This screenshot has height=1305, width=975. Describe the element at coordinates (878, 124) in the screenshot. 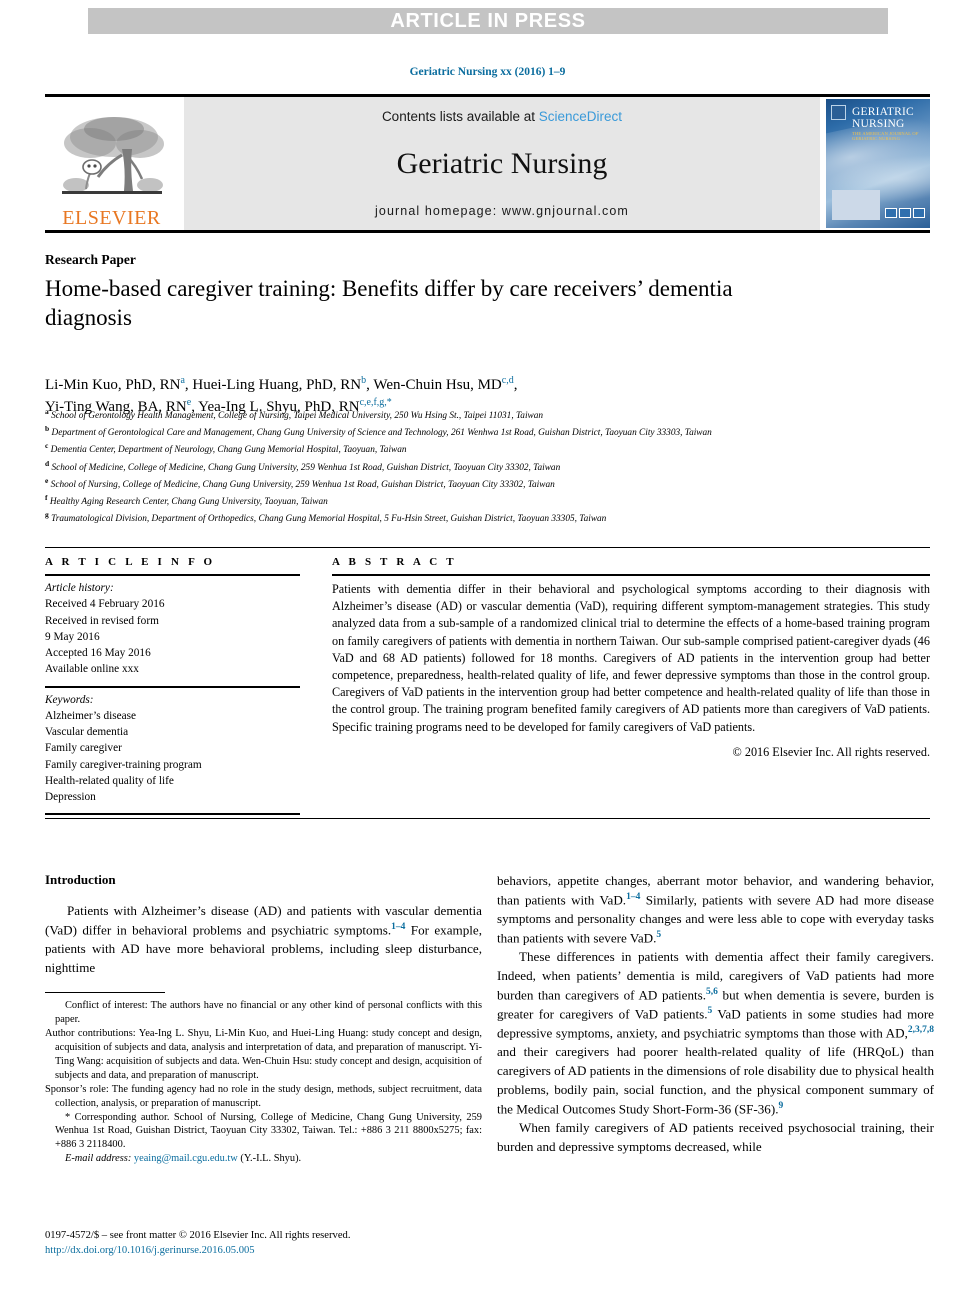

I see `cover-title-line-2: NURSING` at that location.